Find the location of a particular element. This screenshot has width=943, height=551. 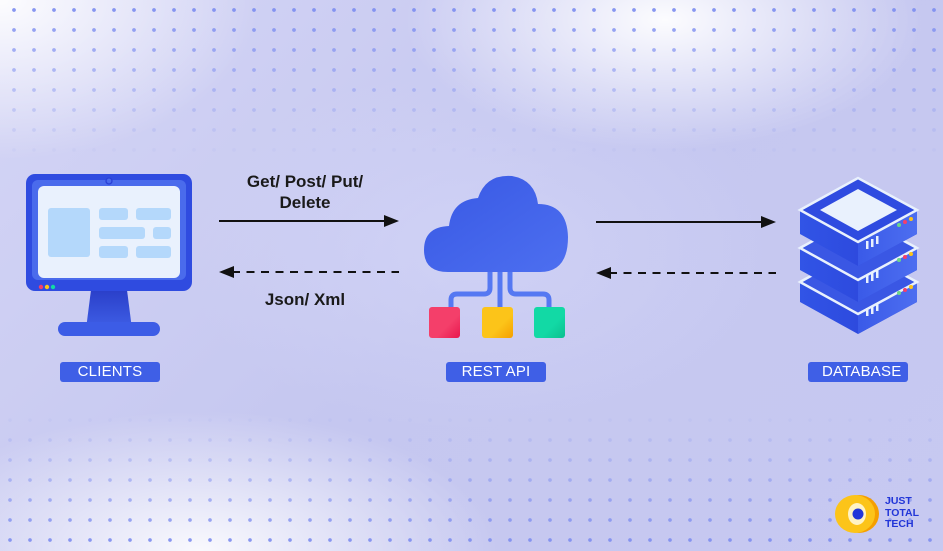

request-methods-line-2: Delete is located at coordinates (305, 202).